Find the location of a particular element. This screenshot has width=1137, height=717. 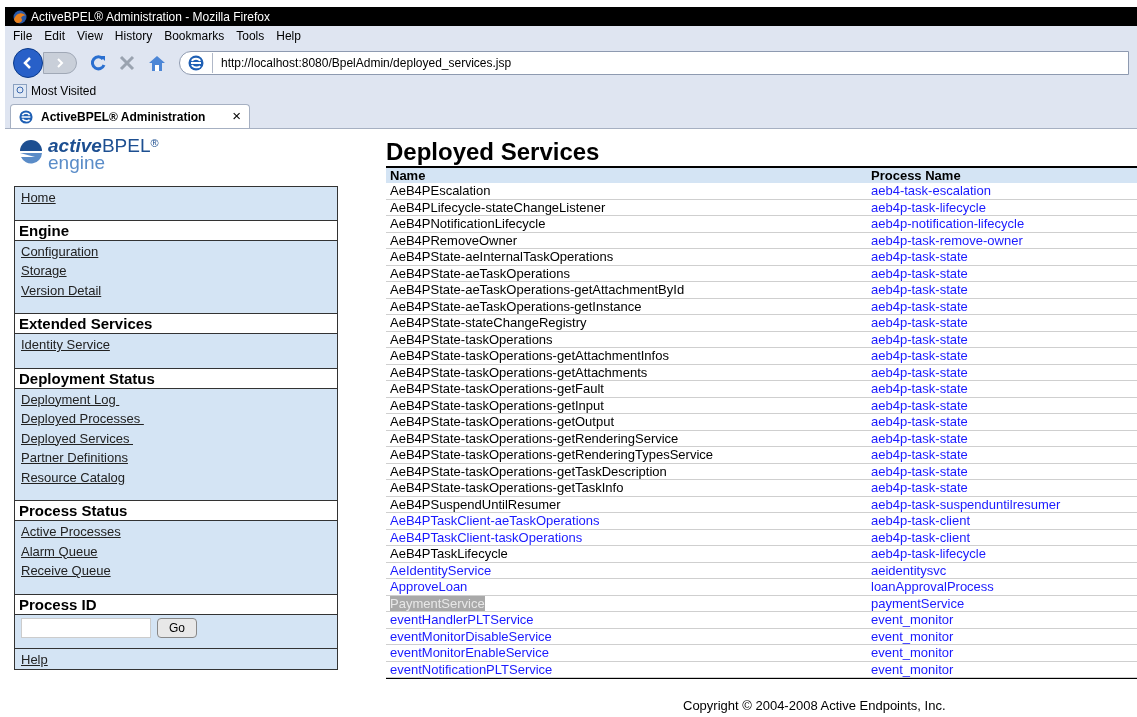

service-name: AeB4PState-aeTaskOperations-getInstance is located at coordinates (516, 306).